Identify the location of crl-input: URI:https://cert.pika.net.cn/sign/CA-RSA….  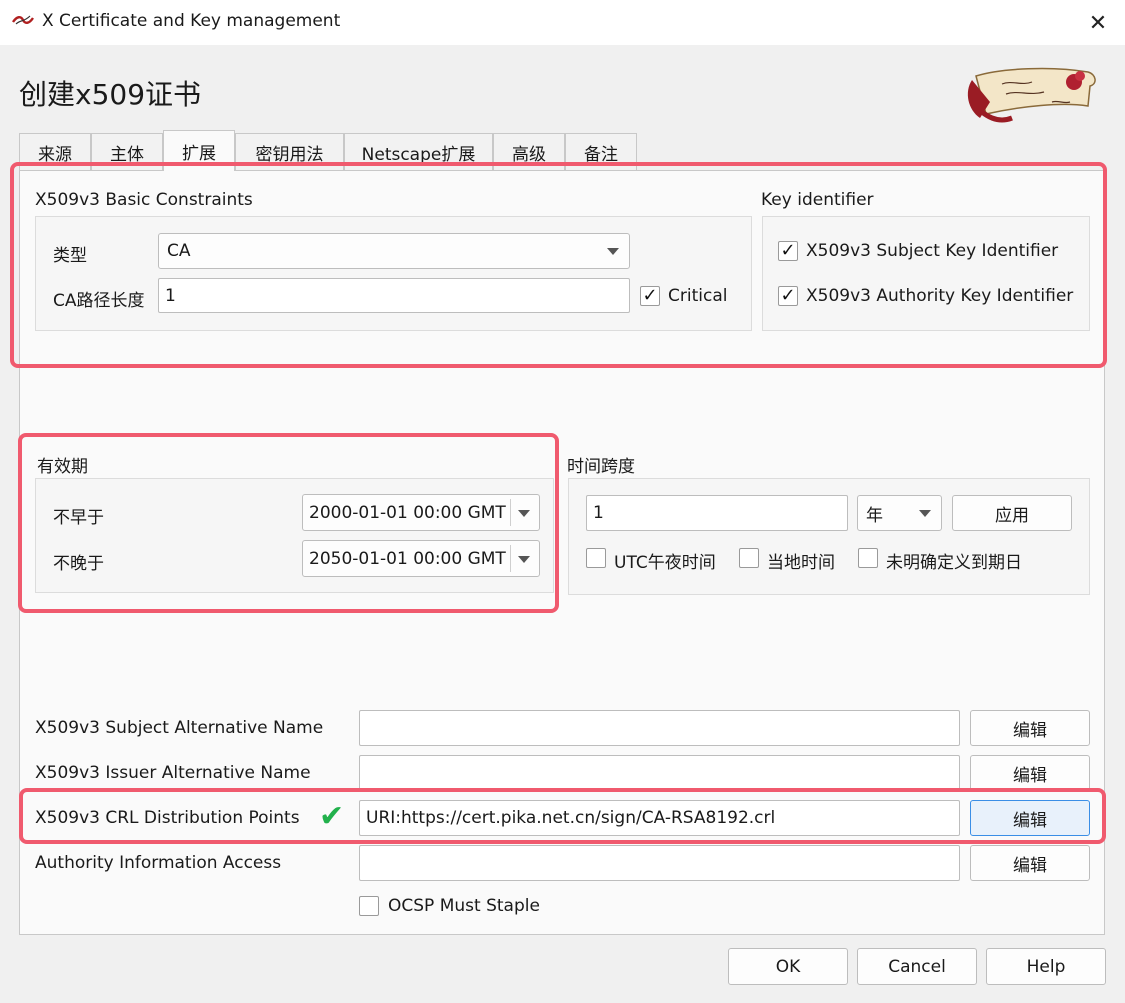
(659, 818).